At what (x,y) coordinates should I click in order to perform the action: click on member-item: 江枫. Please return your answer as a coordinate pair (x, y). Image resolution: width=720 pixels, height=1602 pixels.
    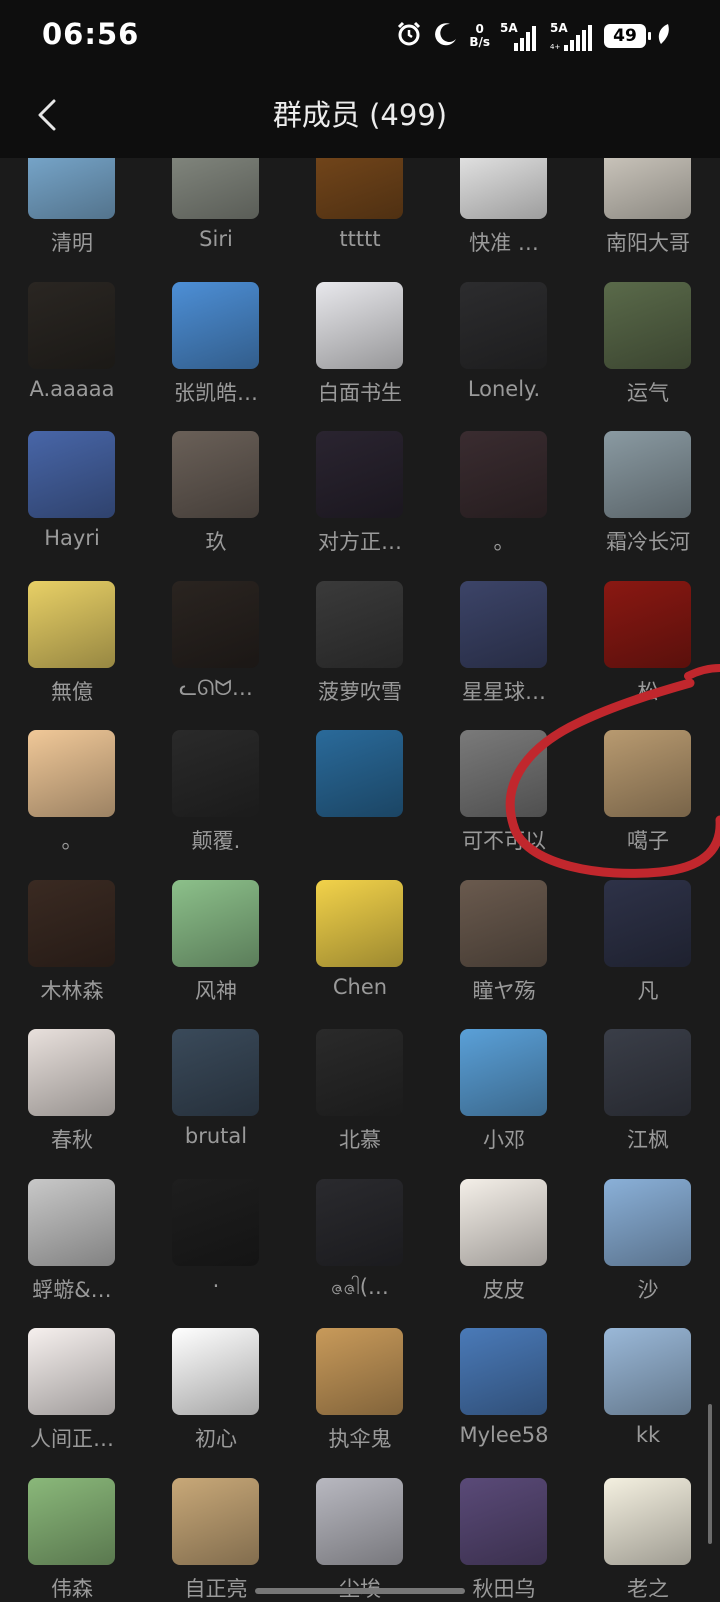
    Looking at the image, I should click on (648, 1101).